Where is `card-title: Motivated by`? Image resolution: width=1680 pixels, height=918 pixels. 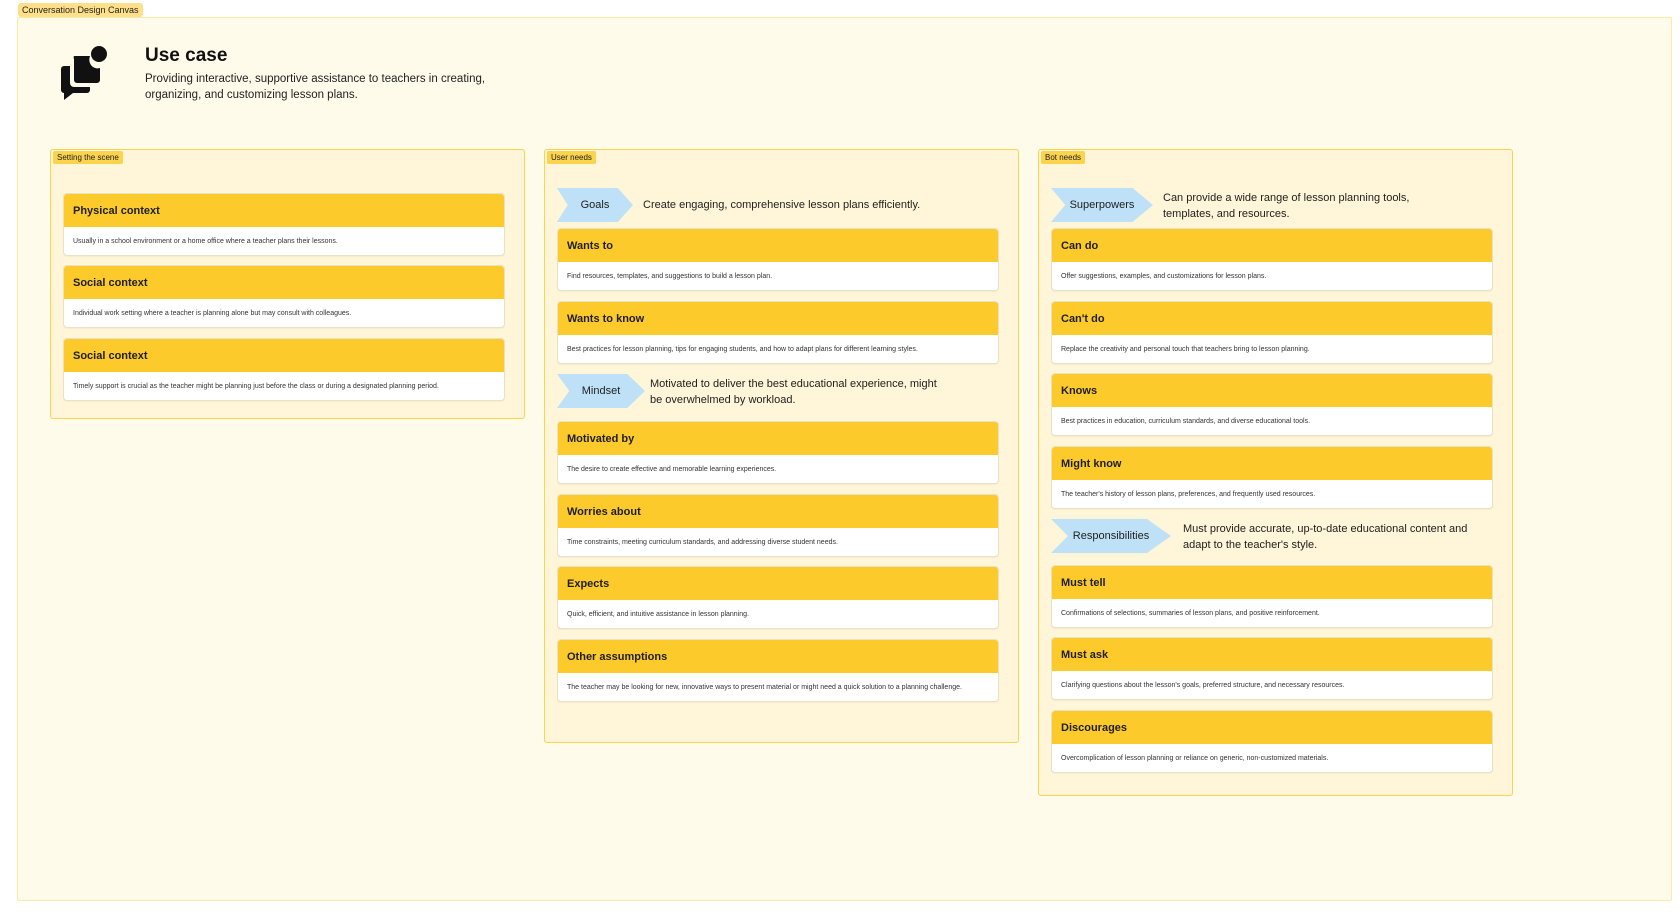 card-title: Motivated by is located at coordinates (778, 438).